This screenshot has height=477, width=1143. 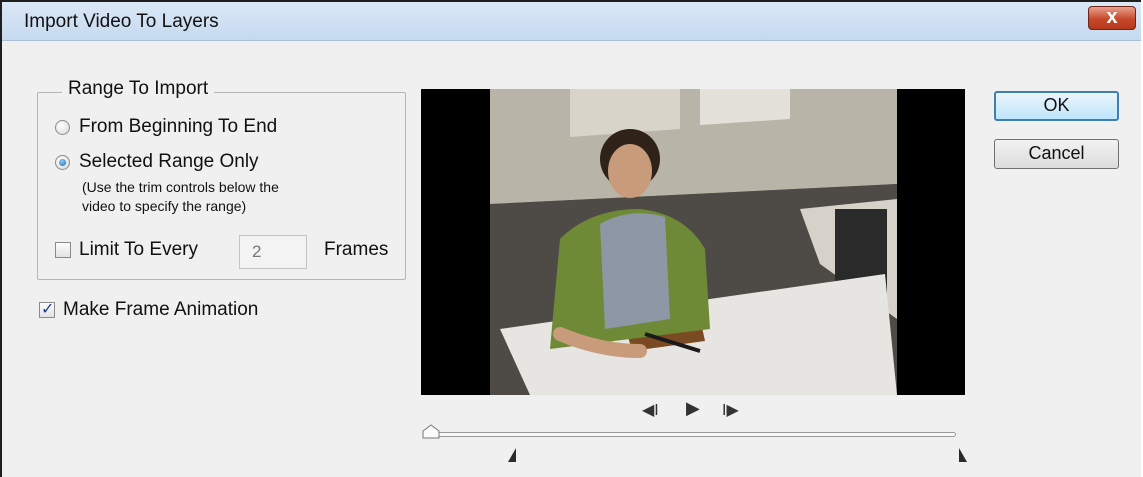 What do you see at coordinates (164, 206) in the screenshot?
I see `range-hint-line-2: video to specify the range)` at bounding box center [164, 206].